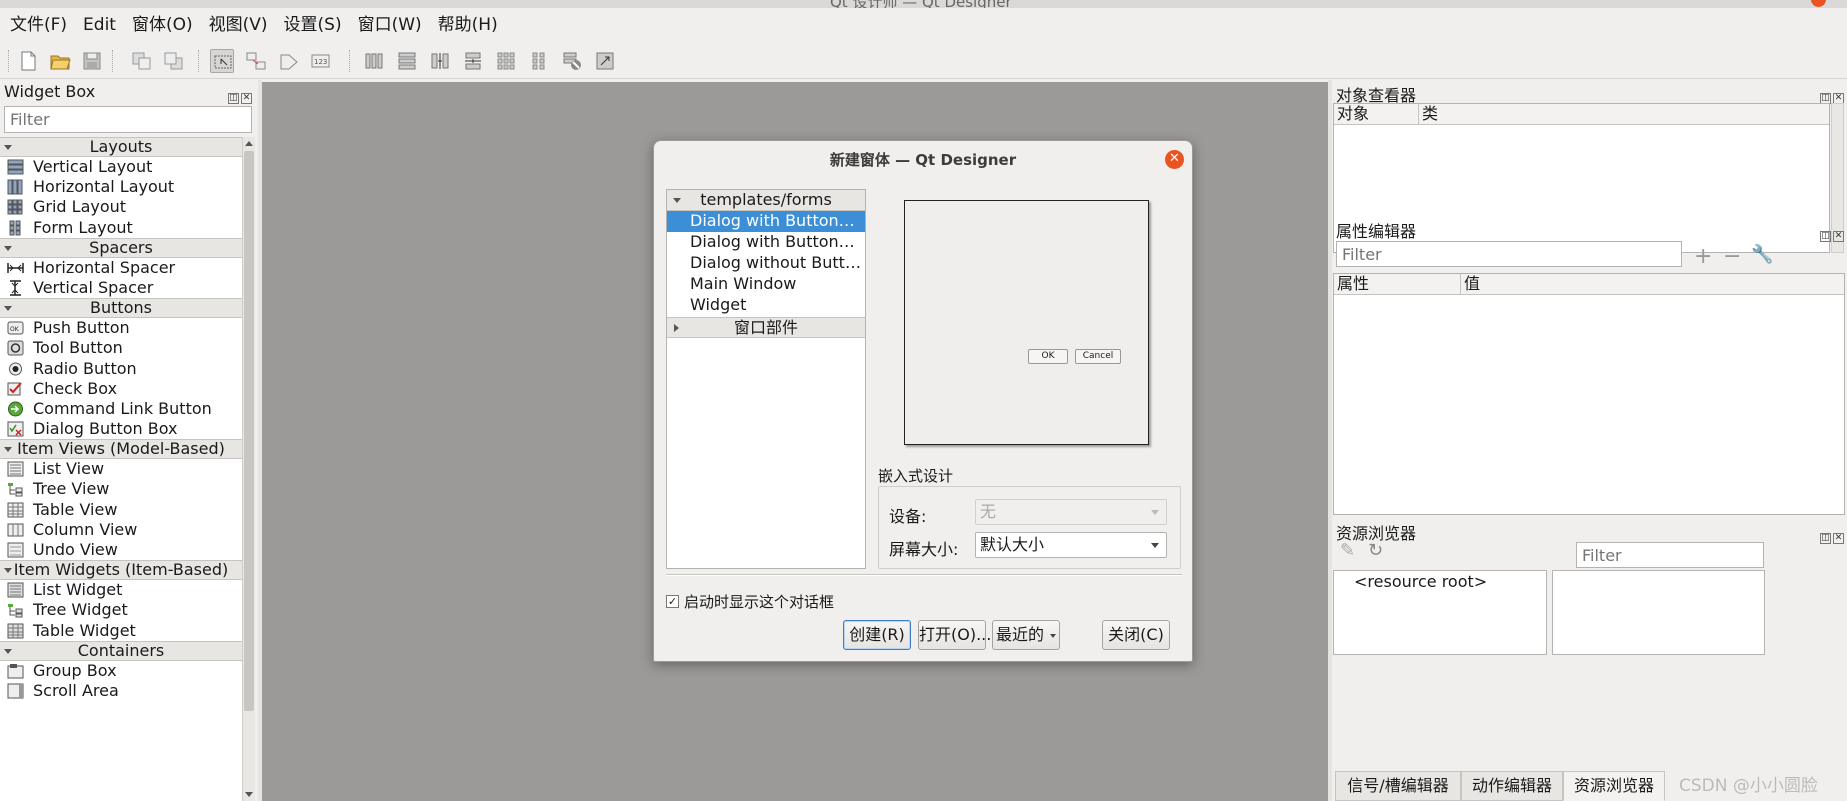 The image size is (1847, 801). What do you see at coordinates (121, 328) in the screenshot?
I see `widget-item: OK Push Button` at bounding box center [121, 328].